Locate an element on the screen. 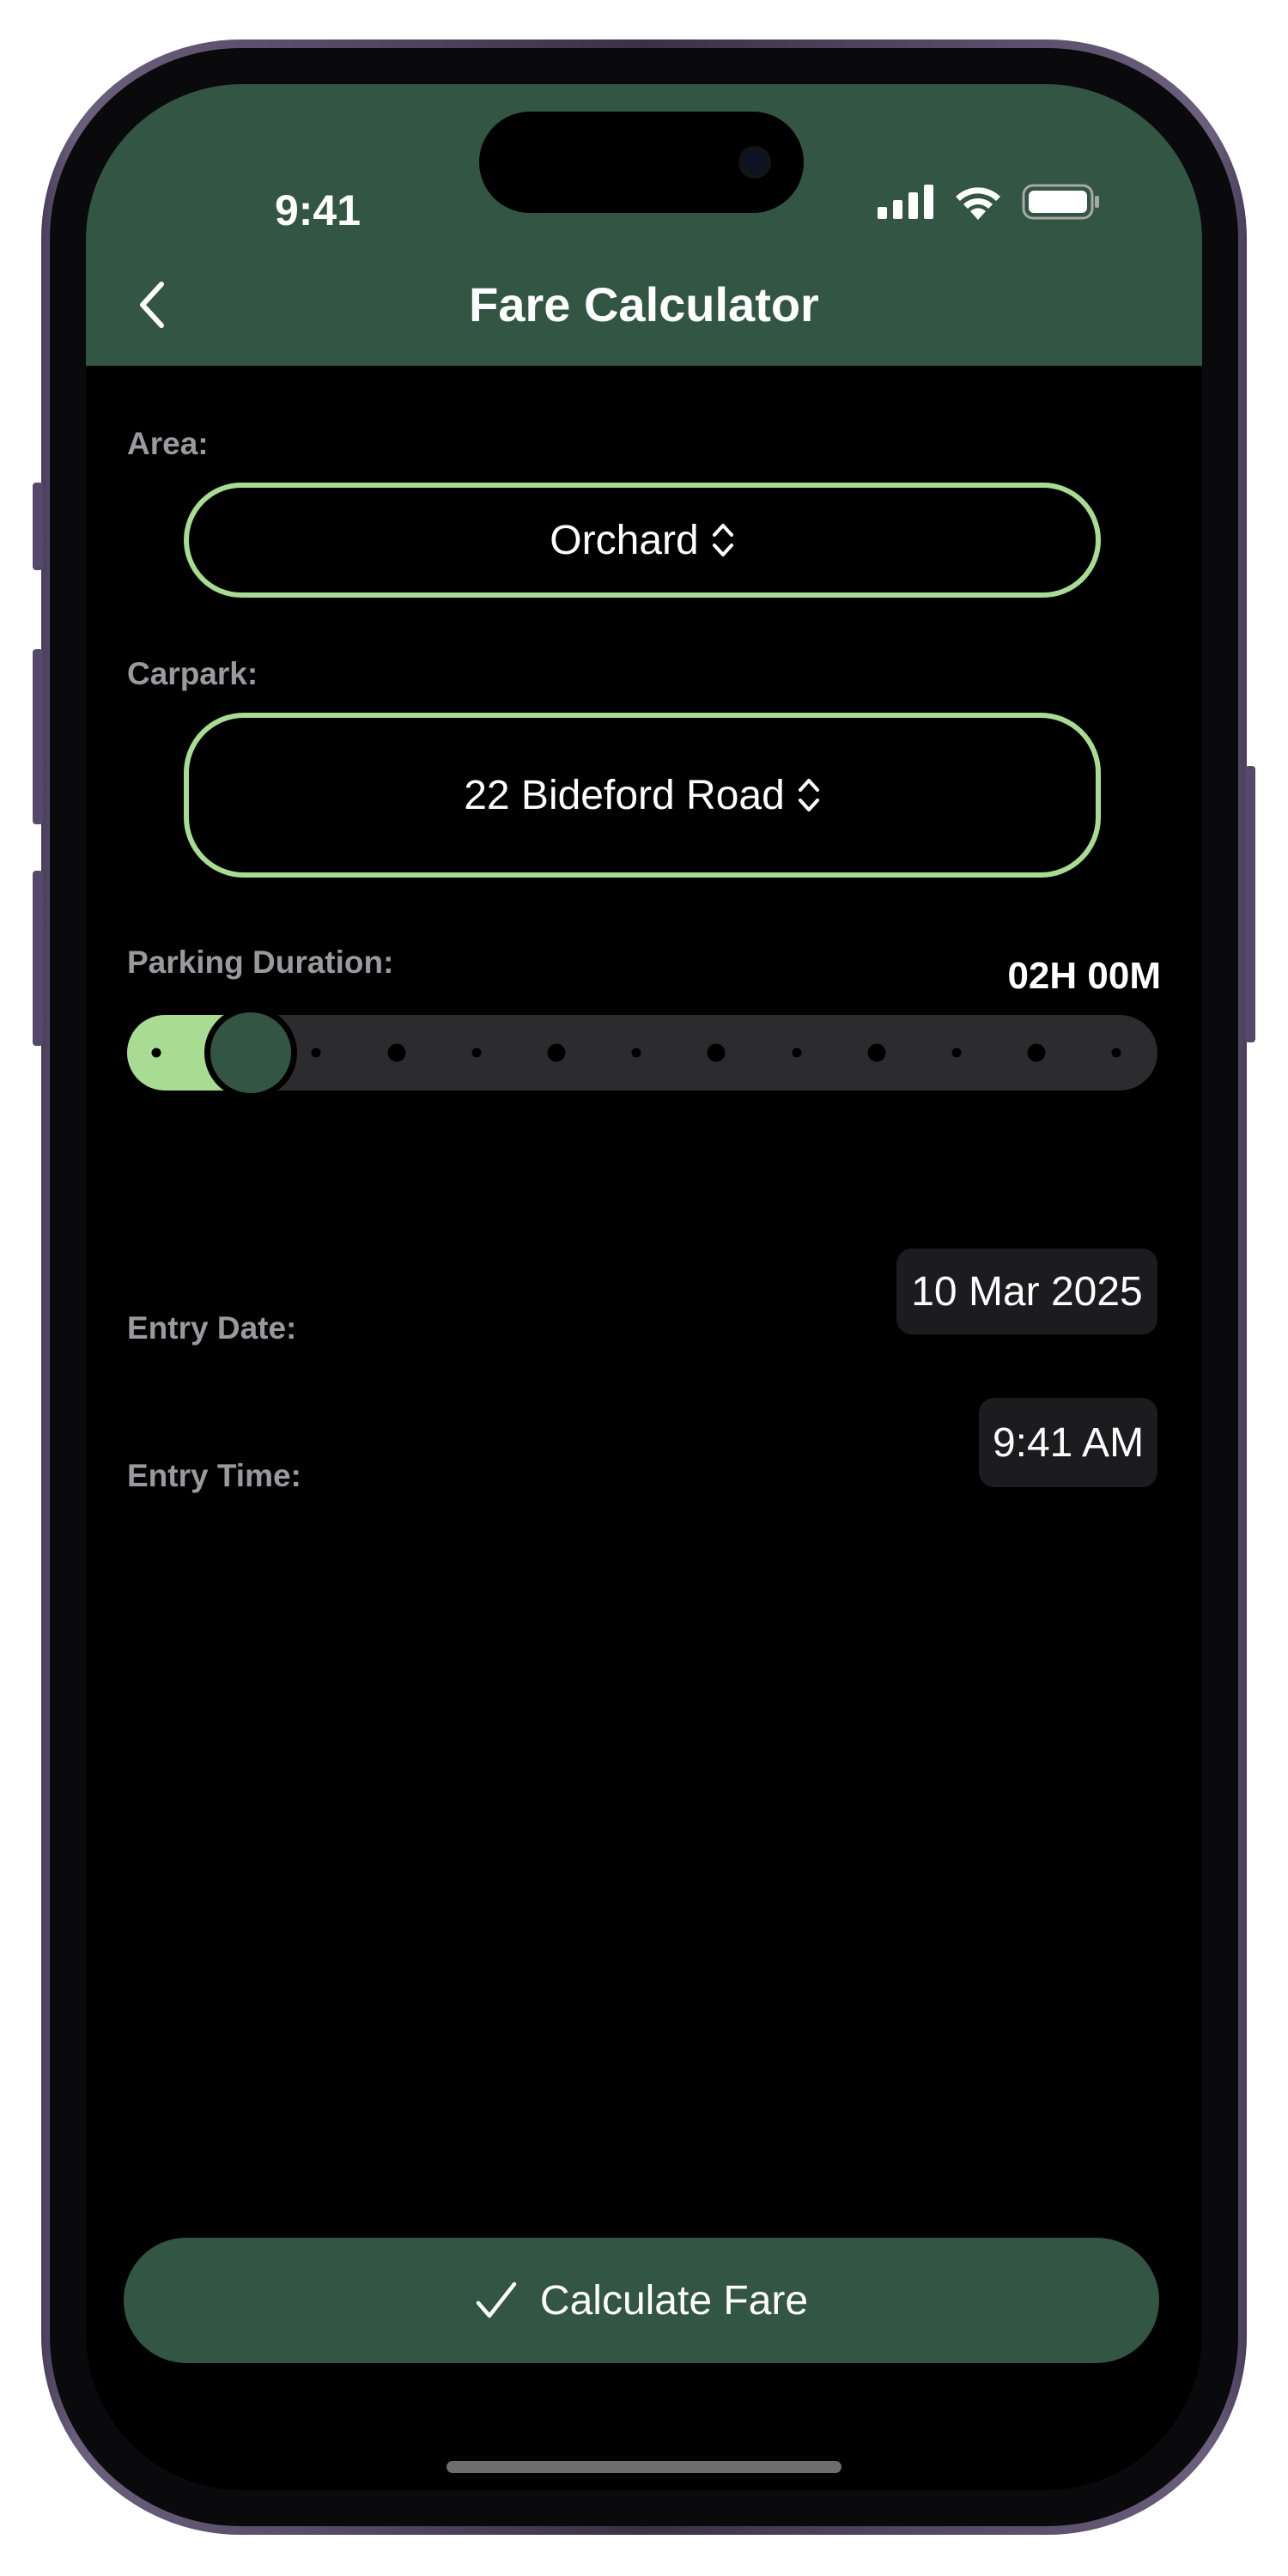 The image size is (1288, 2576). entry-date-label: Entry Date: is located at coordinates (212, 1328).